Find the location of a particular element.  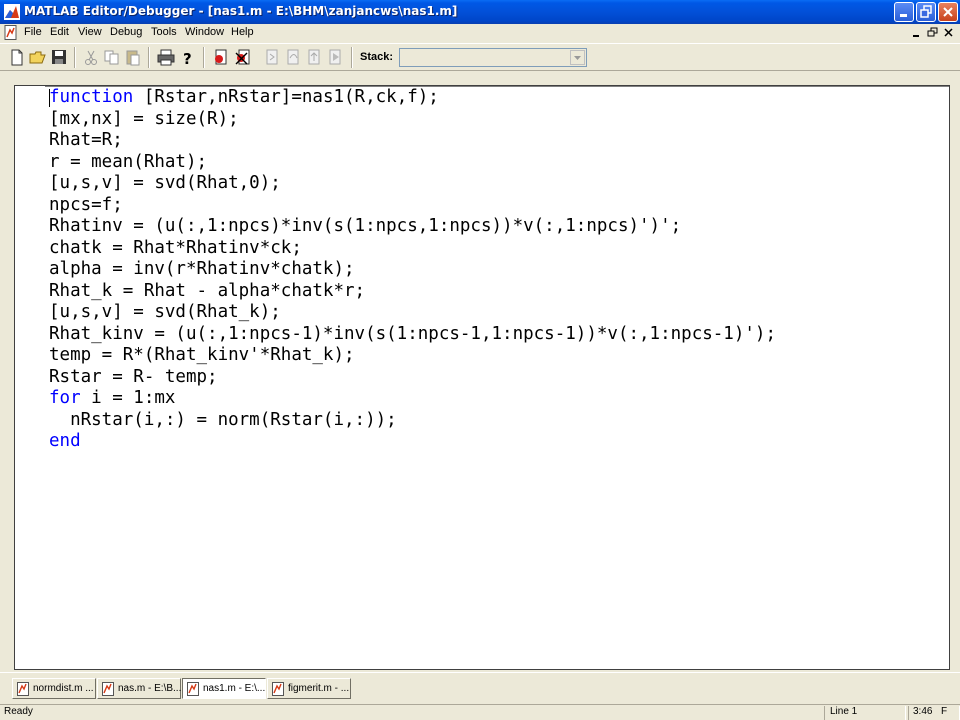

menu-window: Window is located at coordinates (204, 32).